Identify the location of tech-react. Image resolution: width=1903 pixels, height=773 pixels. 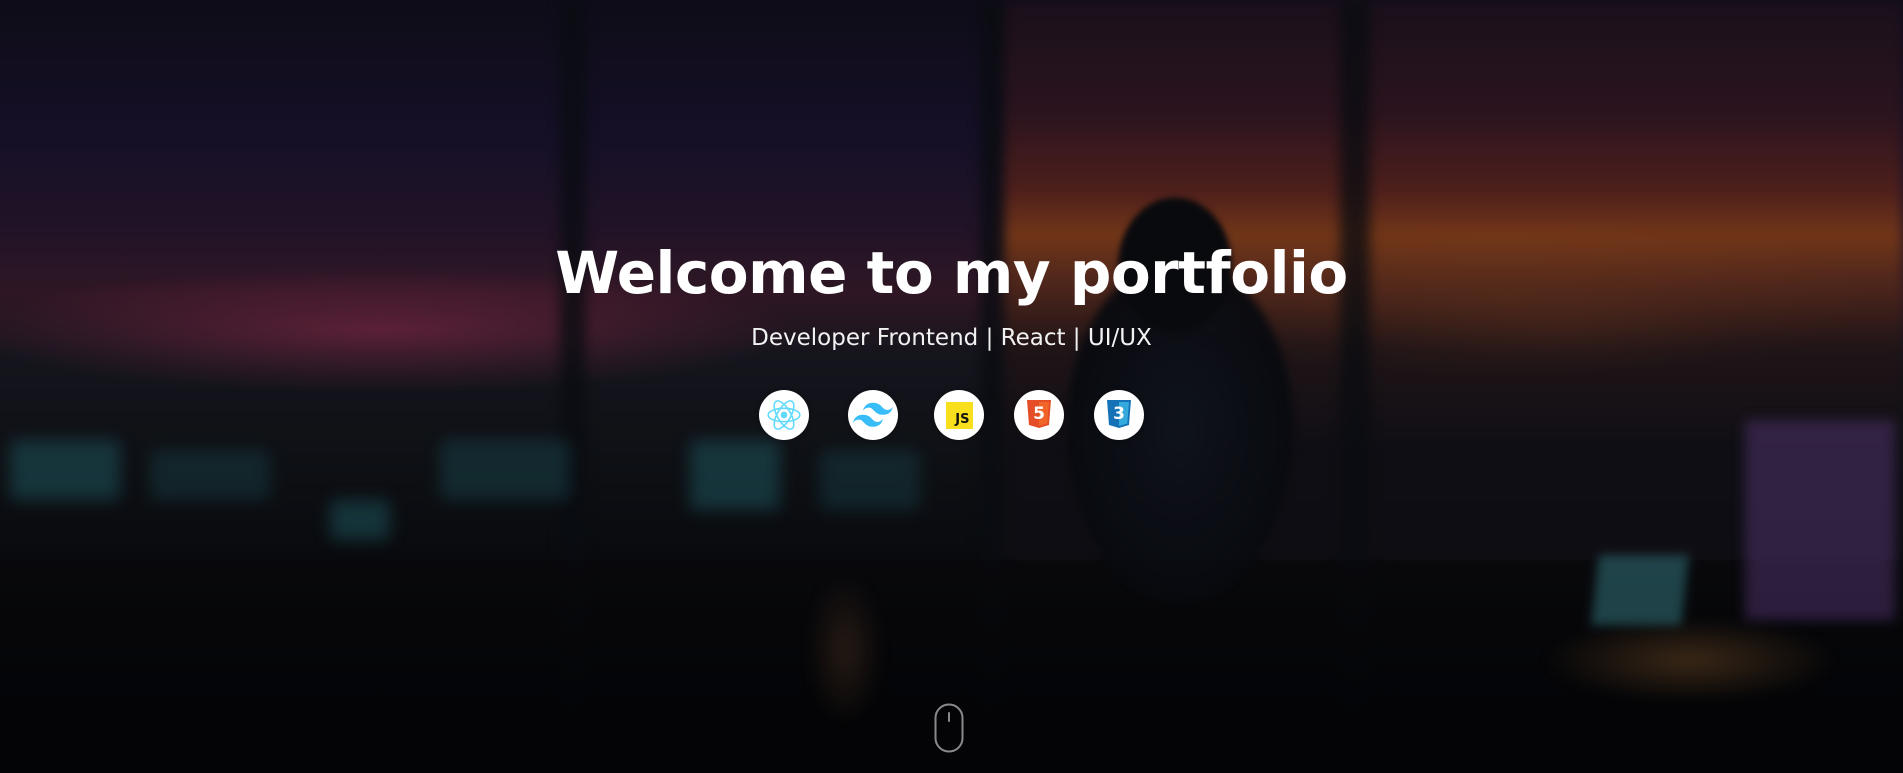
(784, 415).